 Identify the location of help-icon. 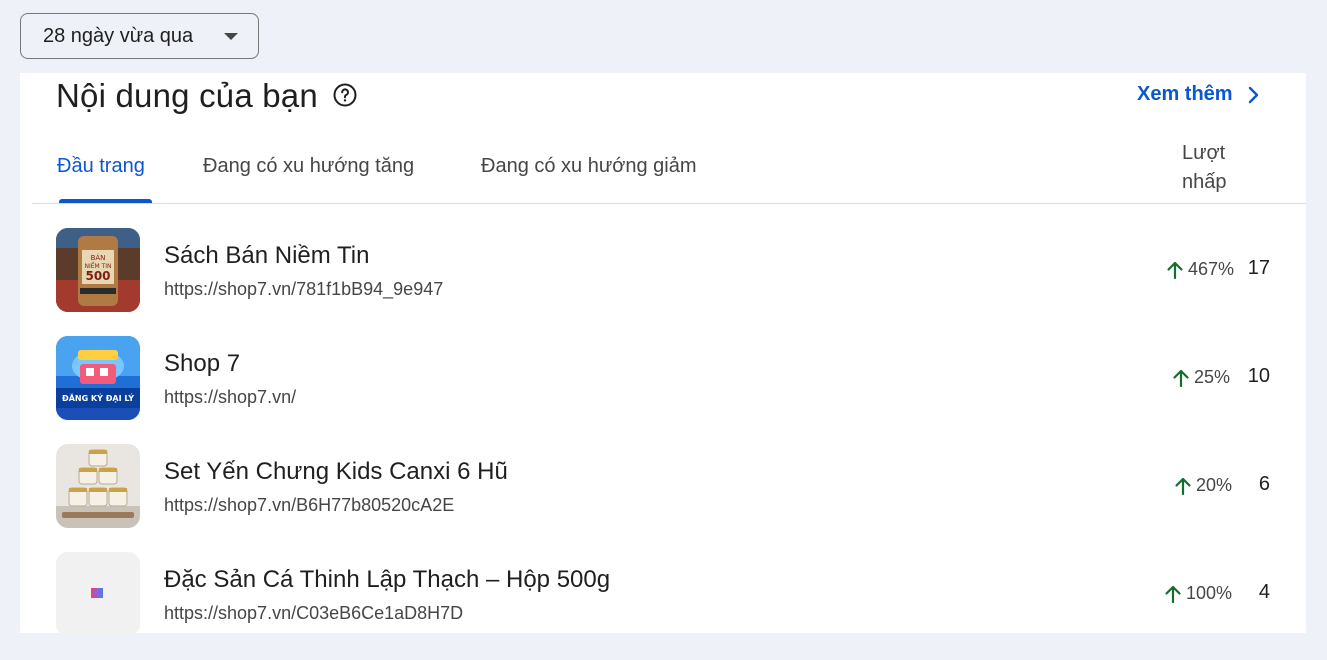
(345, 95).